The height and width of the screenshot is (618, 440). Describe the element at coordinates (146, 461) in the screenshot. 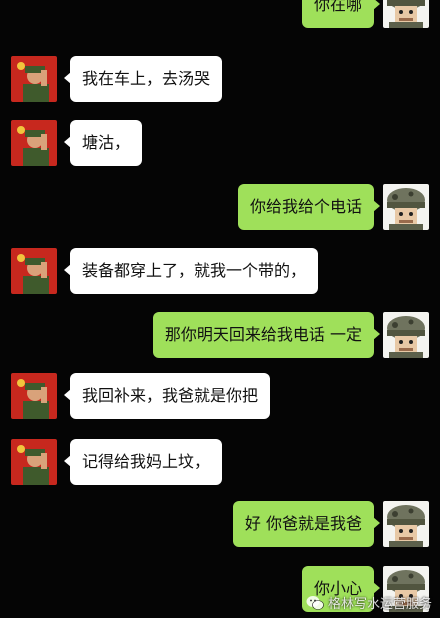

I see `message-text: 记得给我妈上坟，` at that location.